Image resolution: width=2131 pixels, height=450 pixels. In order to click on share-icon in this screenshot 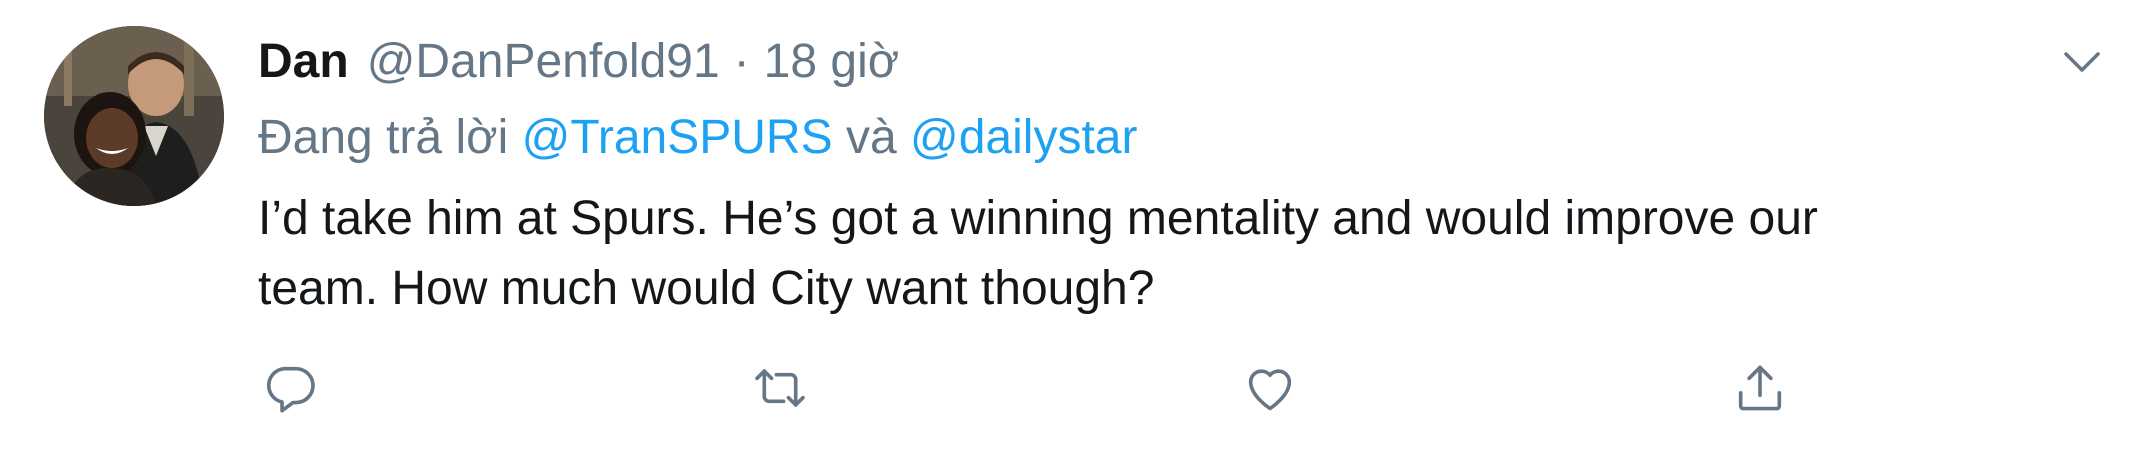, I will do `click(1760, 388)`.